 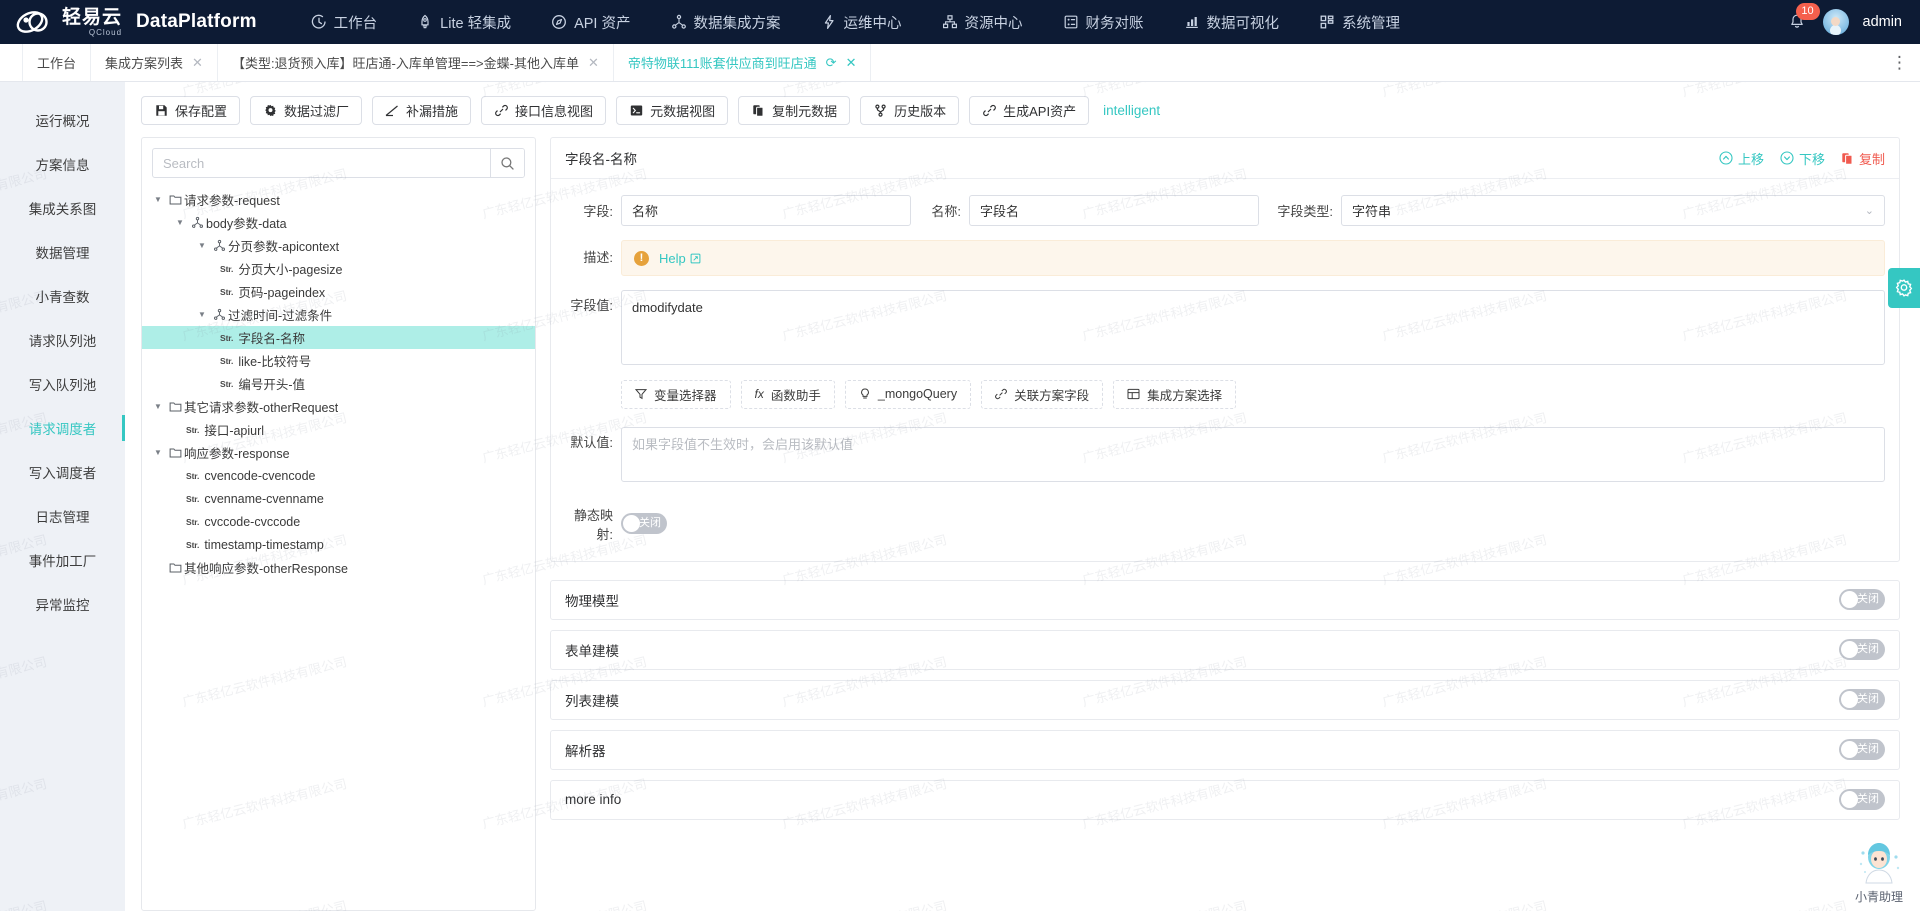 What do you see at coordinates (1232, 22) in the screenshot?
I see `nav-item-data-visualization: 数据可视化` at bounding box center [1232, 22].